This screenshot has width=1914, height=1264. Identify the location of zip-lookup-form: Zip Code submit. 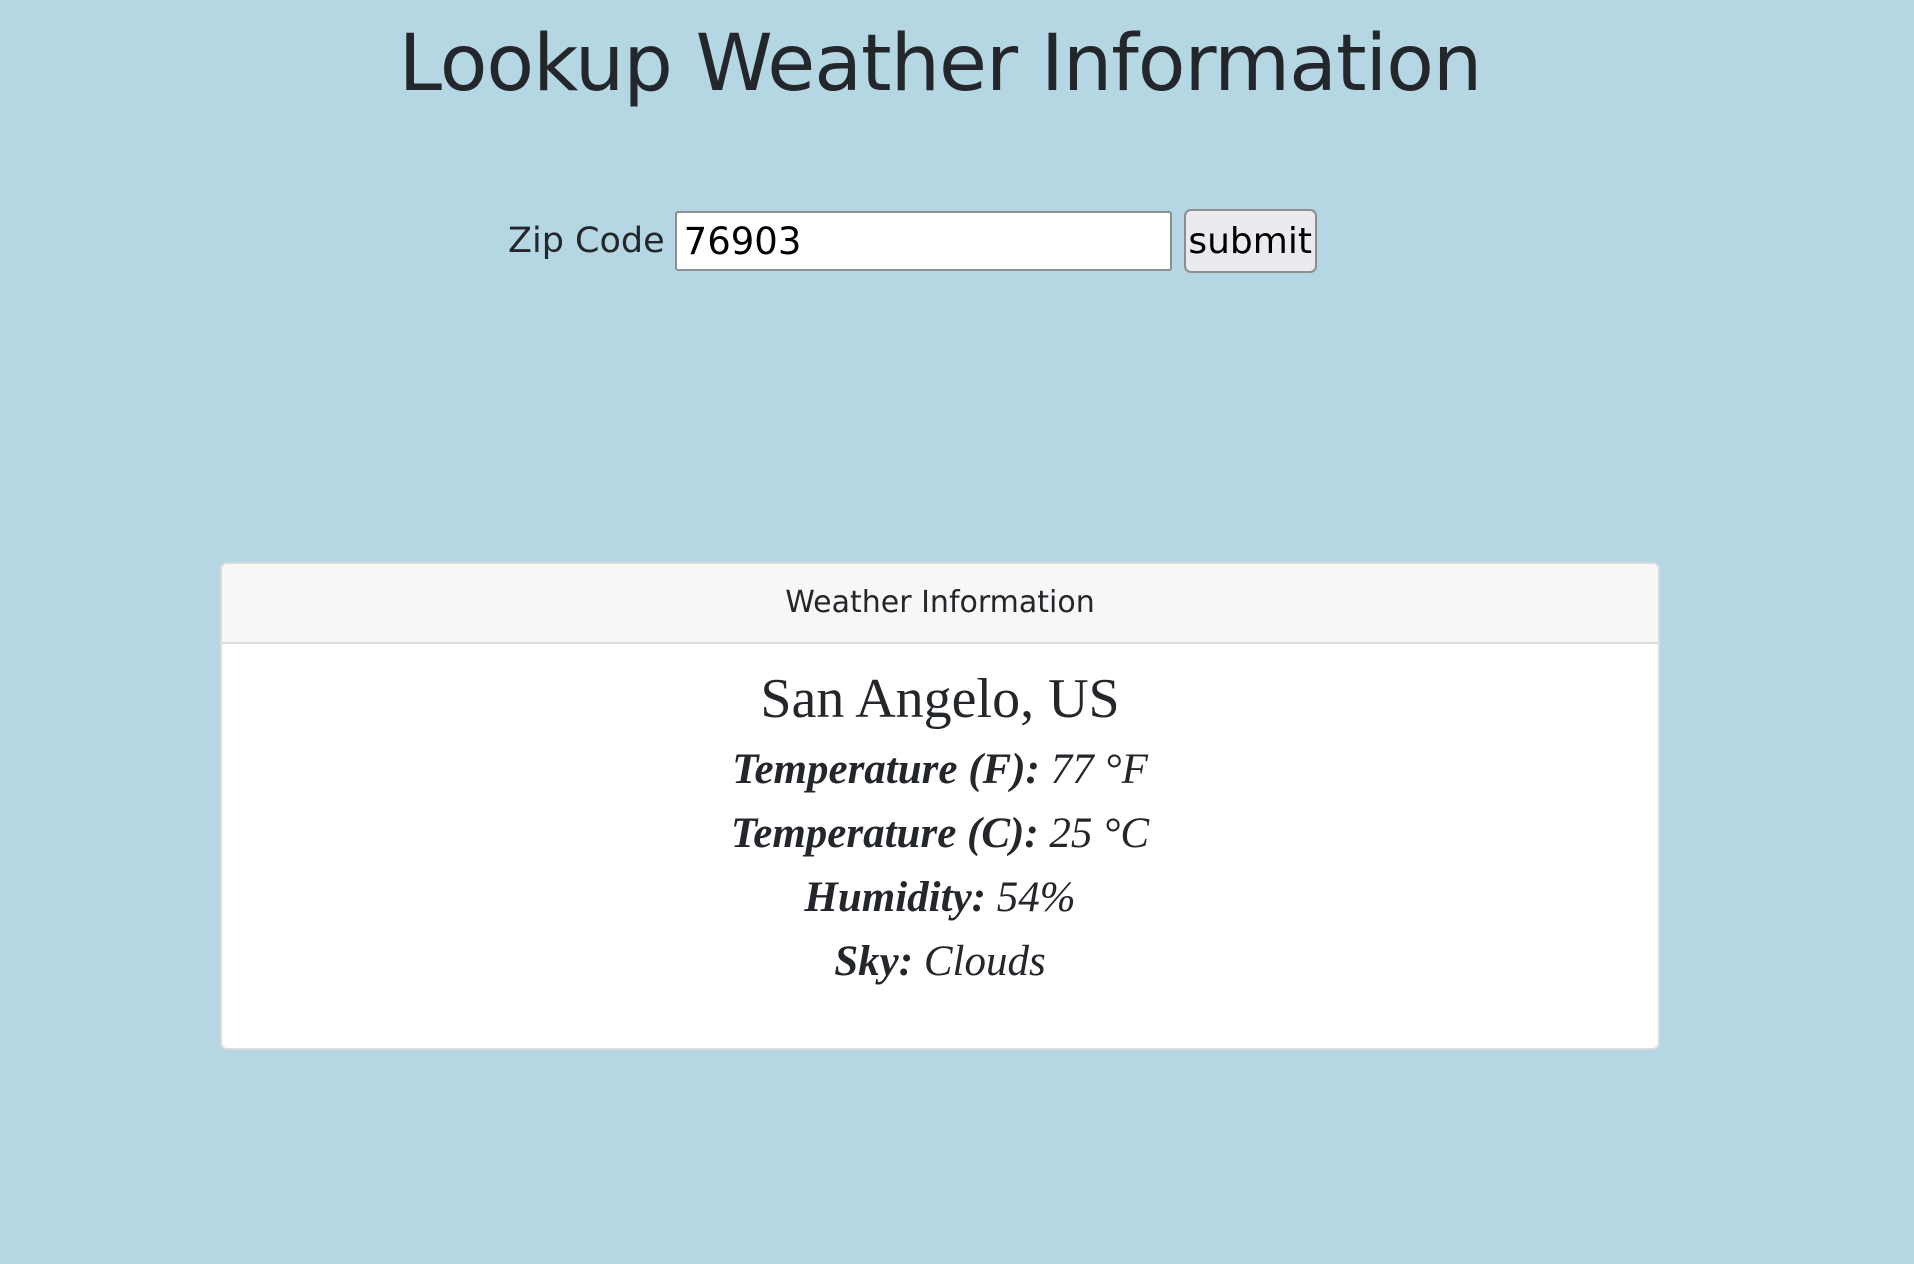
(912, 241).